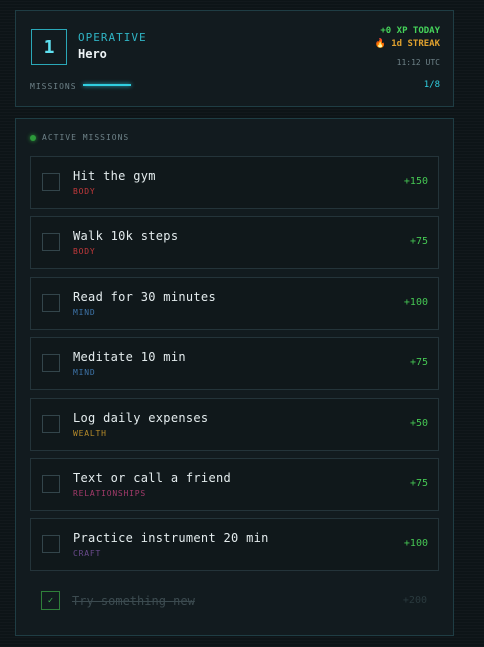 Image resolution: width=484 pixels, height=647 pixels. What do you see at coordinates (431, 85) in the screenshot?
I see `missions-progress-count: 1/8` at bounding box center [431, 85].